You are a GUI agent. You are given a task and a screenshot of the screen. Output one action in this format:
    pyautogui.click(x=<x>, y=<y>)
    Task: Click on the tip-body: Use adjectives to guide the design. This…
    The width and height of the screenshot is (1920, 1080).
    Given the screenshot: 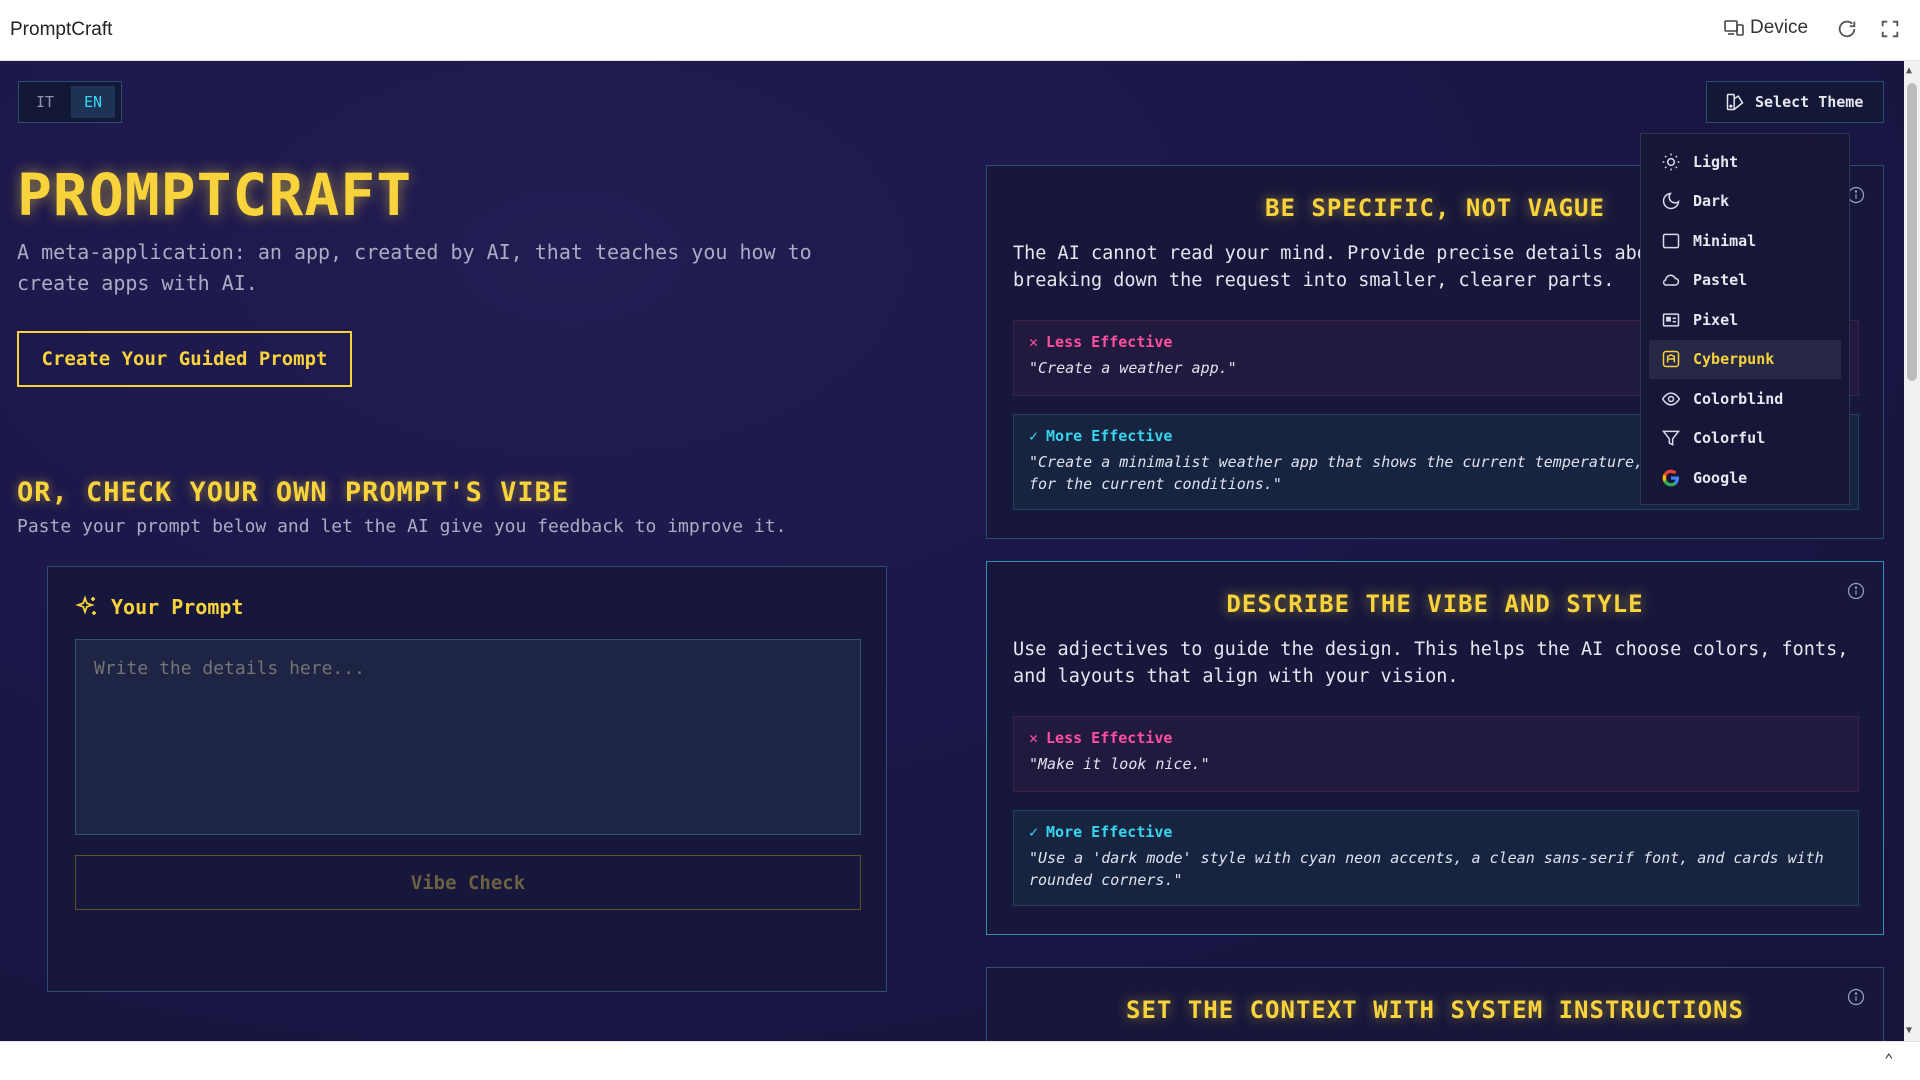 What is the action you would take?
    pyautogui.click(x=1431, y=663)
    